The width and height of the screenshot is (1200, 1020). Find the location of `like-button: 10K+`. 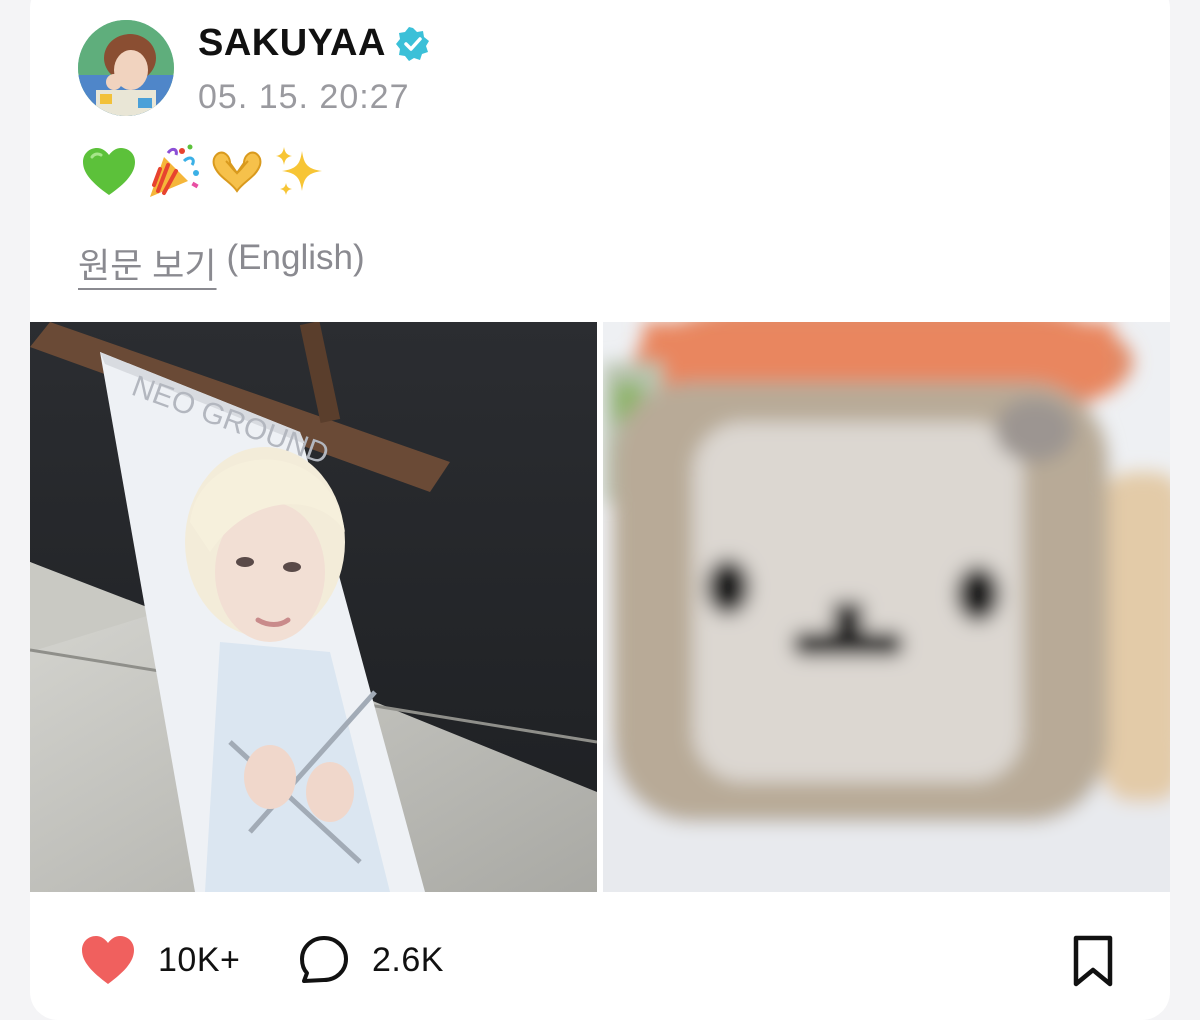

like-button: 10K+ is located at coordinates (160, 960).